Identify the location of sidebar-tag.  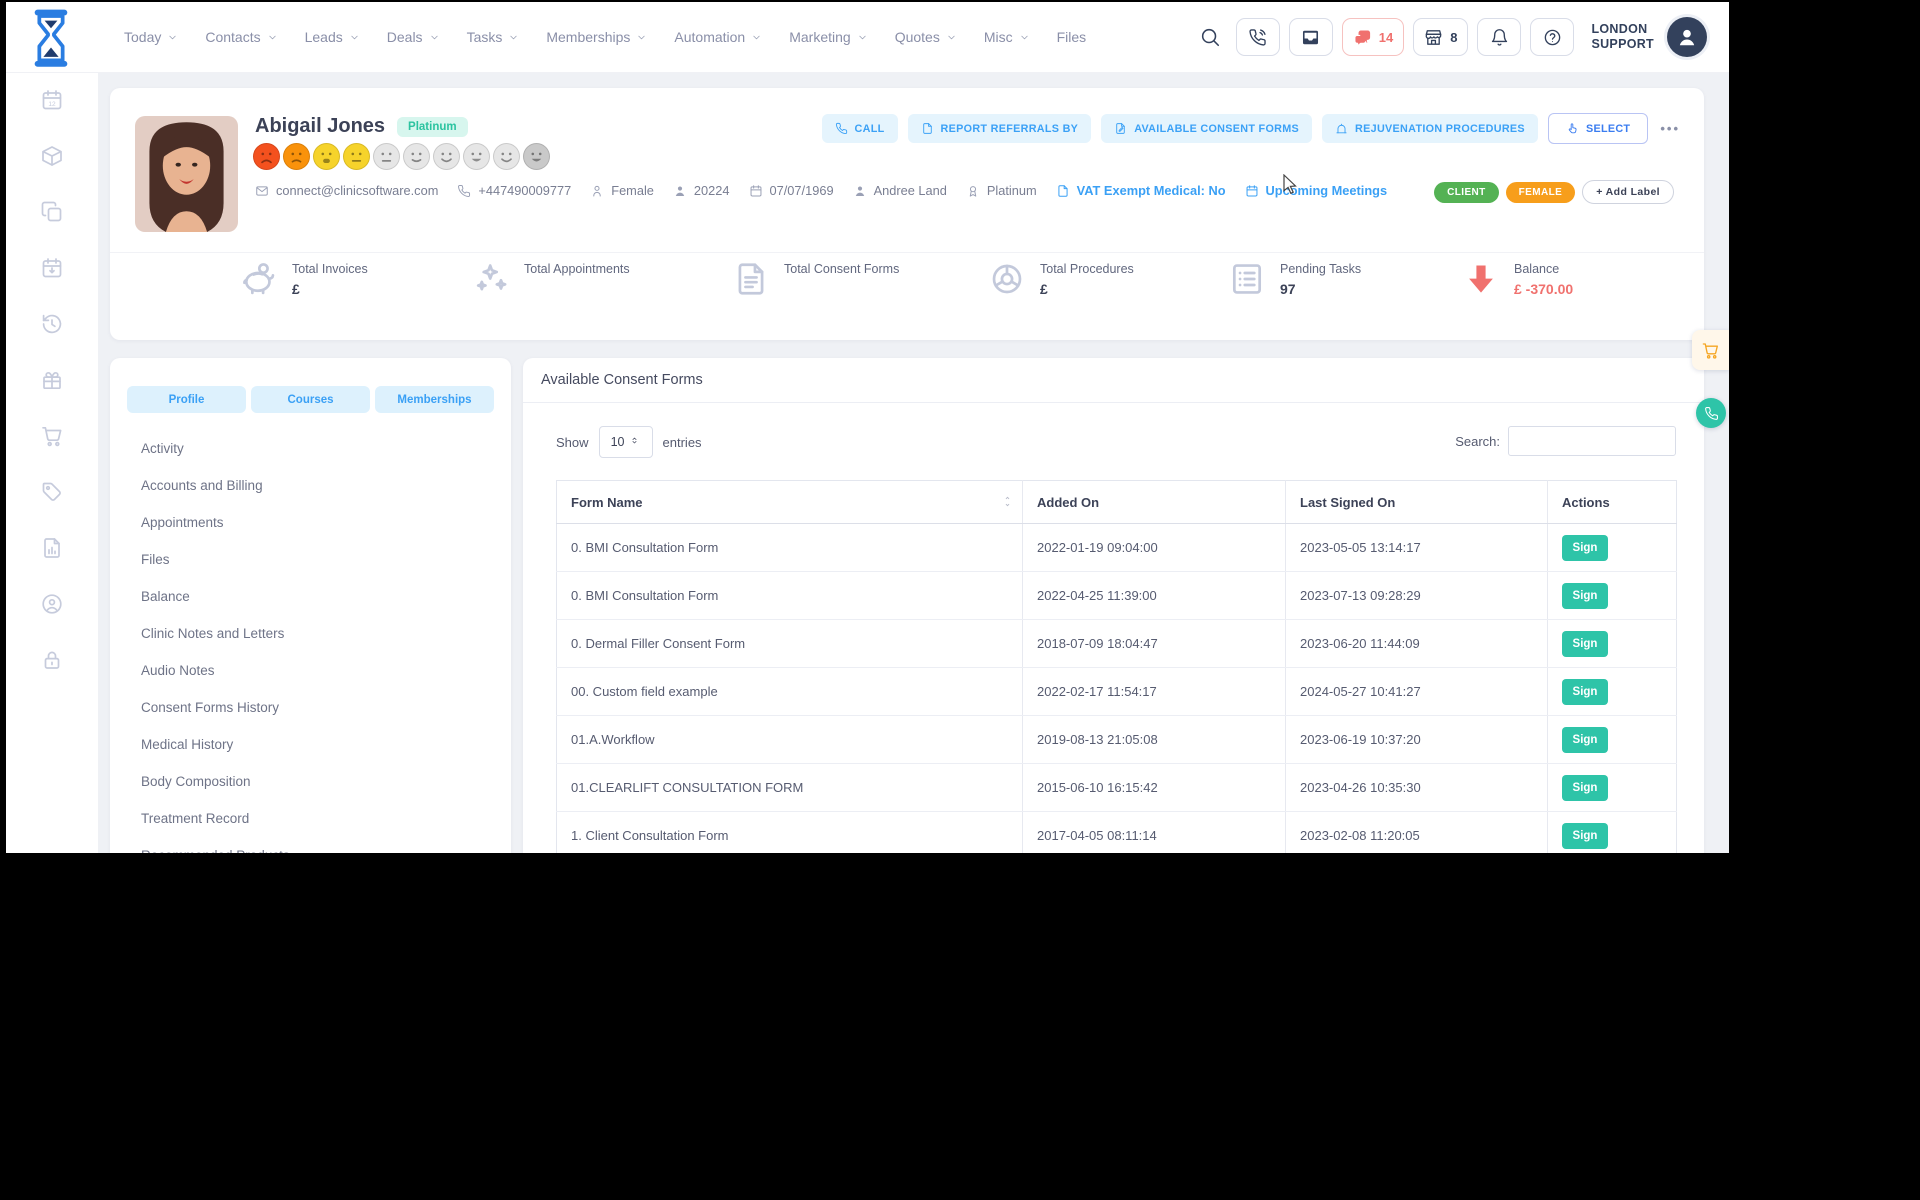
(52, 492).